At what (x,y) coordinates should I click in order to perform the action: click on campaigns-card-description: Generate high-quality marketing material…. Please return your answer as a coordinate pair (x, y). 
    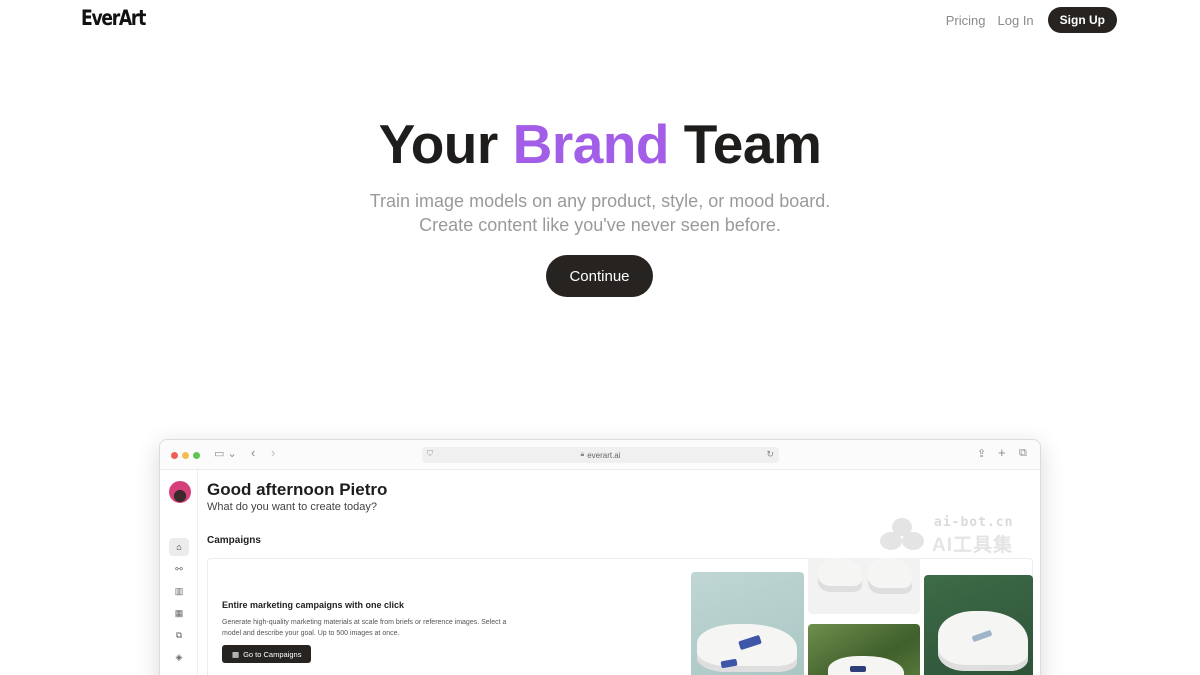
    Looking at the image, I should click on (364, 628).